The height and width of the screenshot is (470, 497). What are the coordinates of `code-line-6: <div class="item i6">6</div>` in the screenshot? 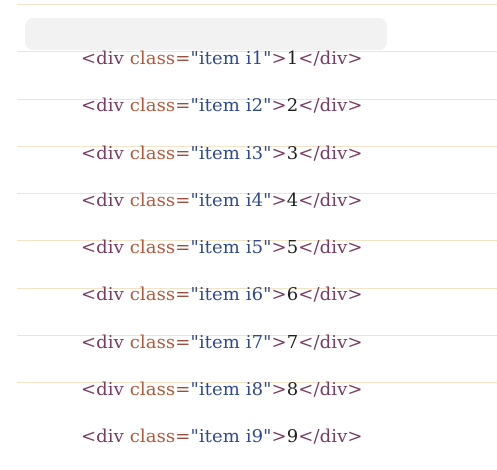 It's located at (257, 273).